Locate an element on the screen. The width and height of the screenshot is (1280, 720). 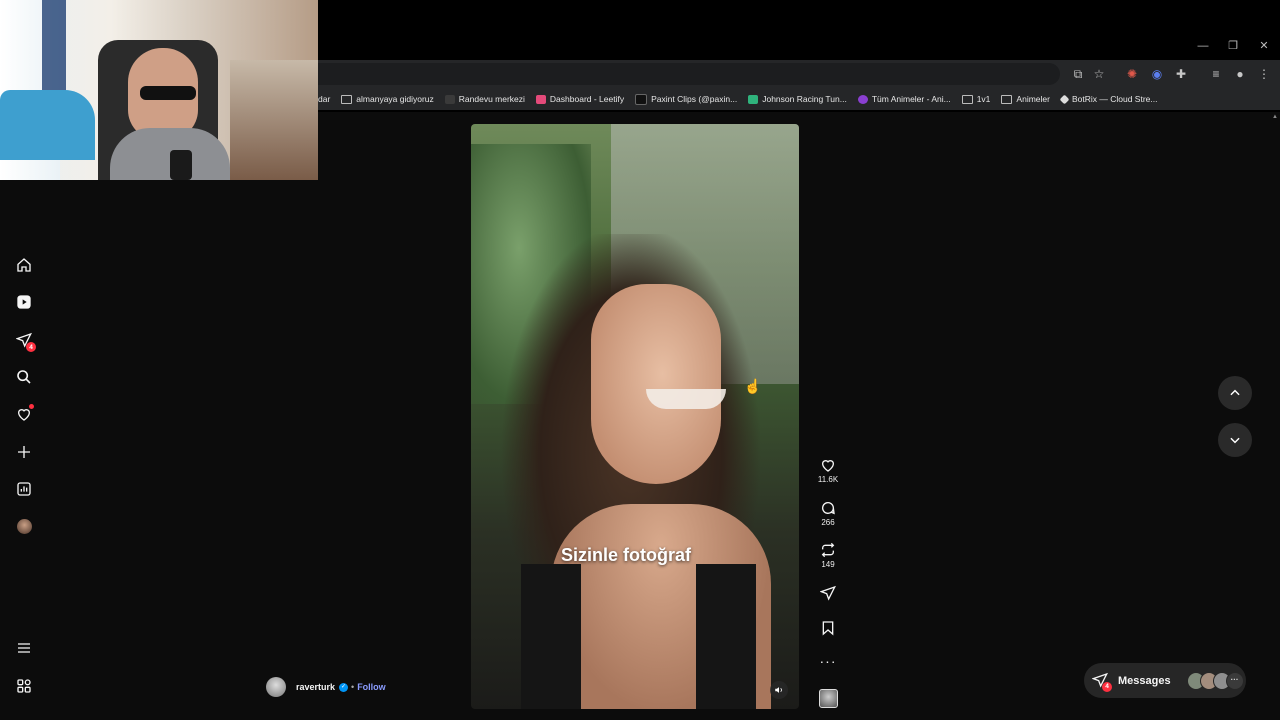
create-plus-icon is located at coordinates (24, 452).